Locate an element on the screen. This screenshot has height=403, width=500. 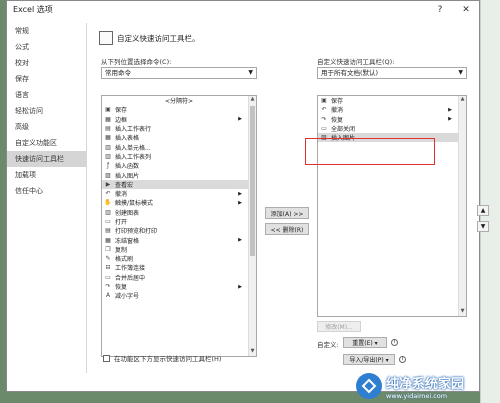
format-painter-icon: ✎ is located at coordinates (108, 259).